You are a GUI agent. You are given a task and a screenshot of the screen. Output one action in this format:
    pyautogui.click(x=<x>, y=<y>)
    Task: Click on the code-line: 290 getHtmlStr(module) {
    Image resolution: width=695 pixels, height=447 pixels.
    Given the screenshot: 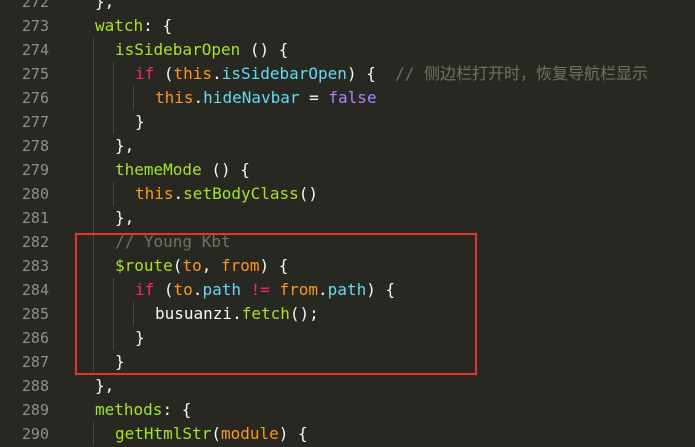 What is the action you would take?
    pyautogui.click(x=347, y=434)
    